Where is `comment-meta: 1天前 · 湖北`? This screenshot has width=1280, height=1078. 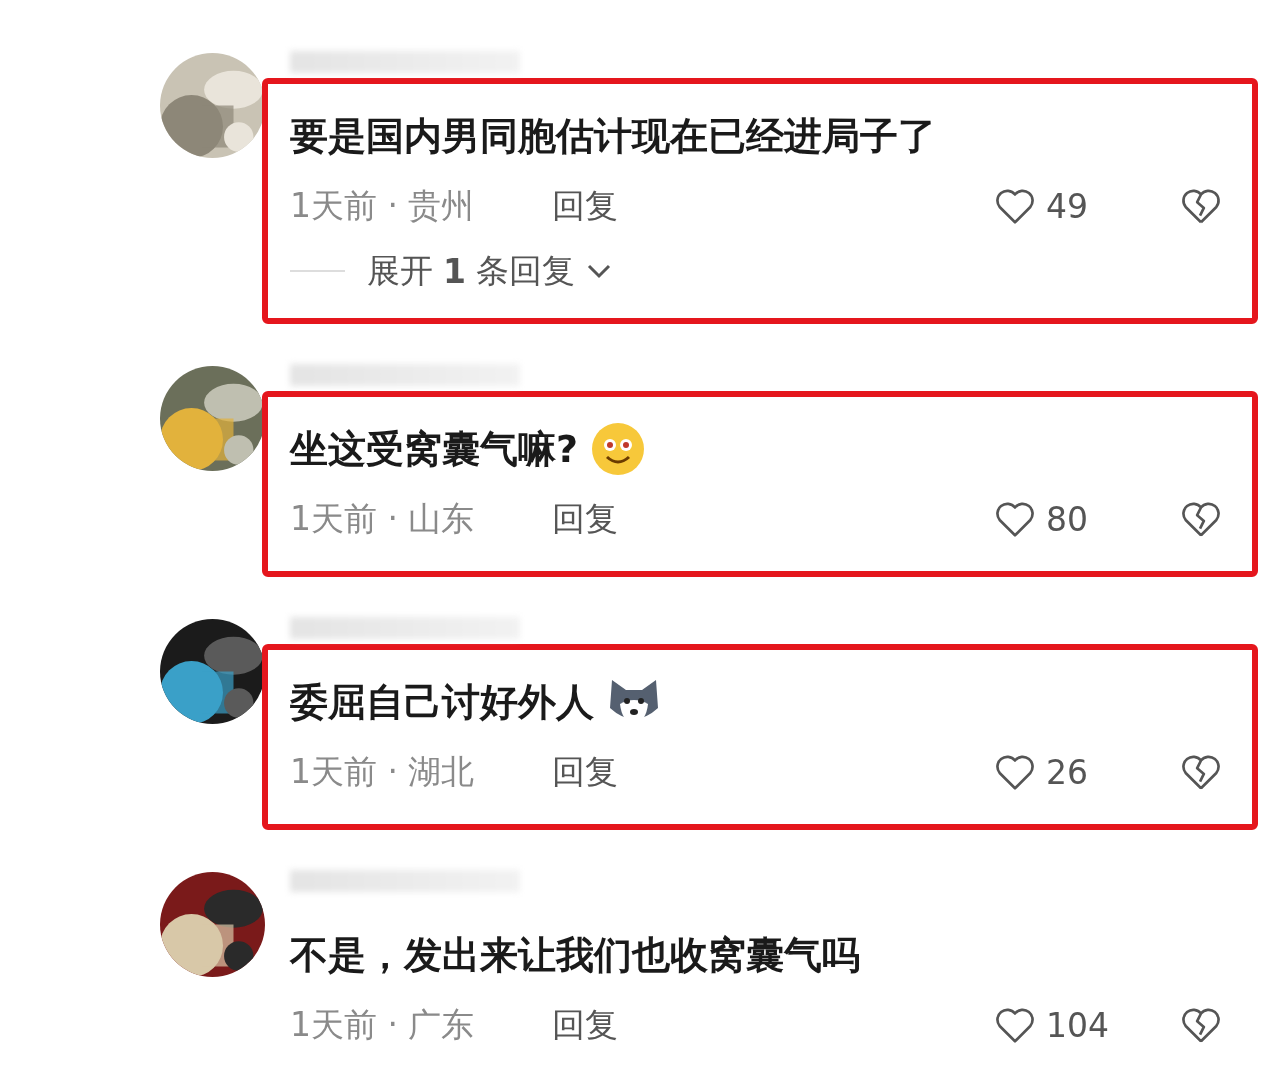
comment-meta: 1天前 · 湖北 is located at coordinates (383, 771).